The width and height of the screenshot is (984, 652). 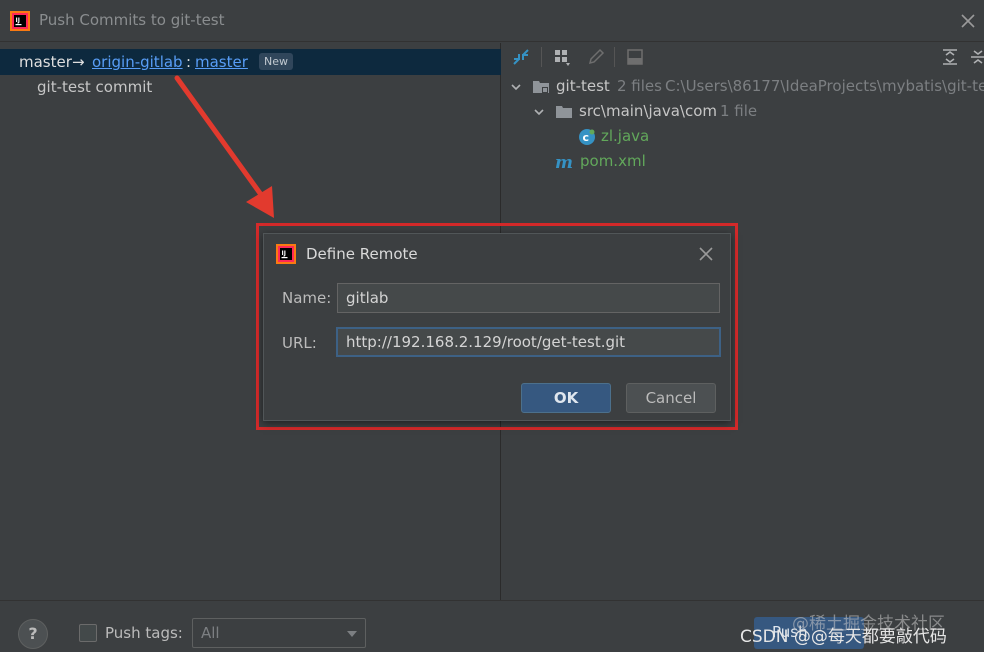 What do you see at coordinates (843, 637) in the screenshot?
I see `watermark-bottom: CSDN @@每天都要敲代码` at bounding box center [843, 637].